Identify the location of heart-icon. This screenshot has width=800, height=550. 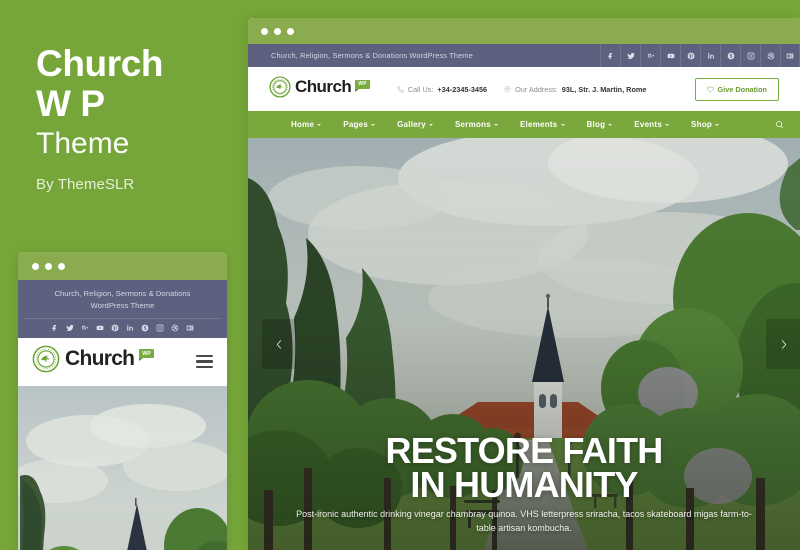
(710, 89).